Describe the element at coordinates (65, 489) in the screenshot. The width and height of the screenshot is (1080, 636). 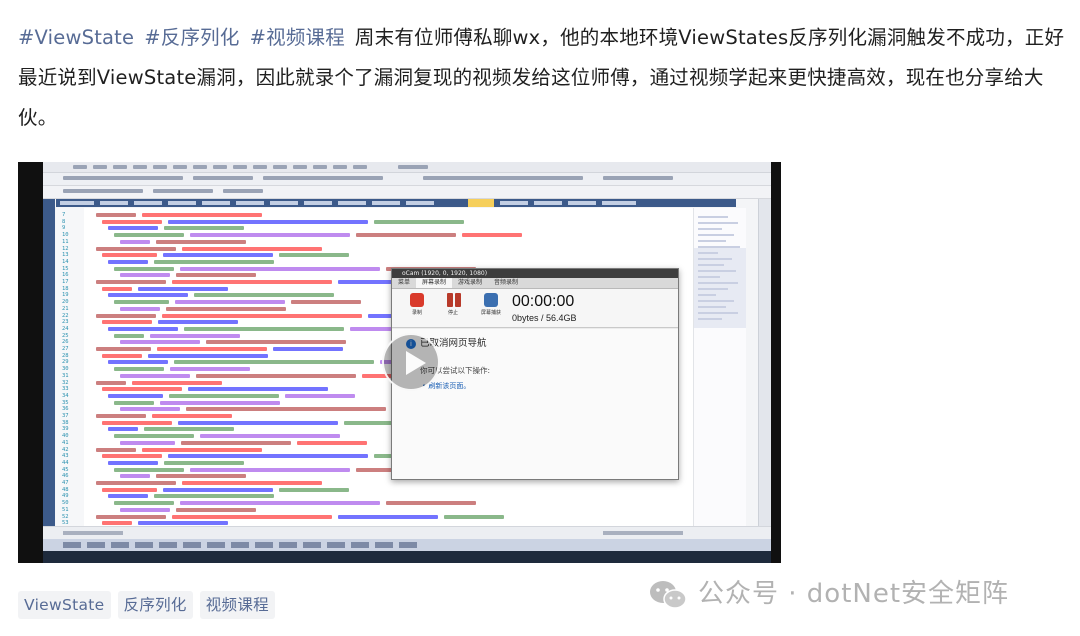
I see `line-number: 48` at that location.